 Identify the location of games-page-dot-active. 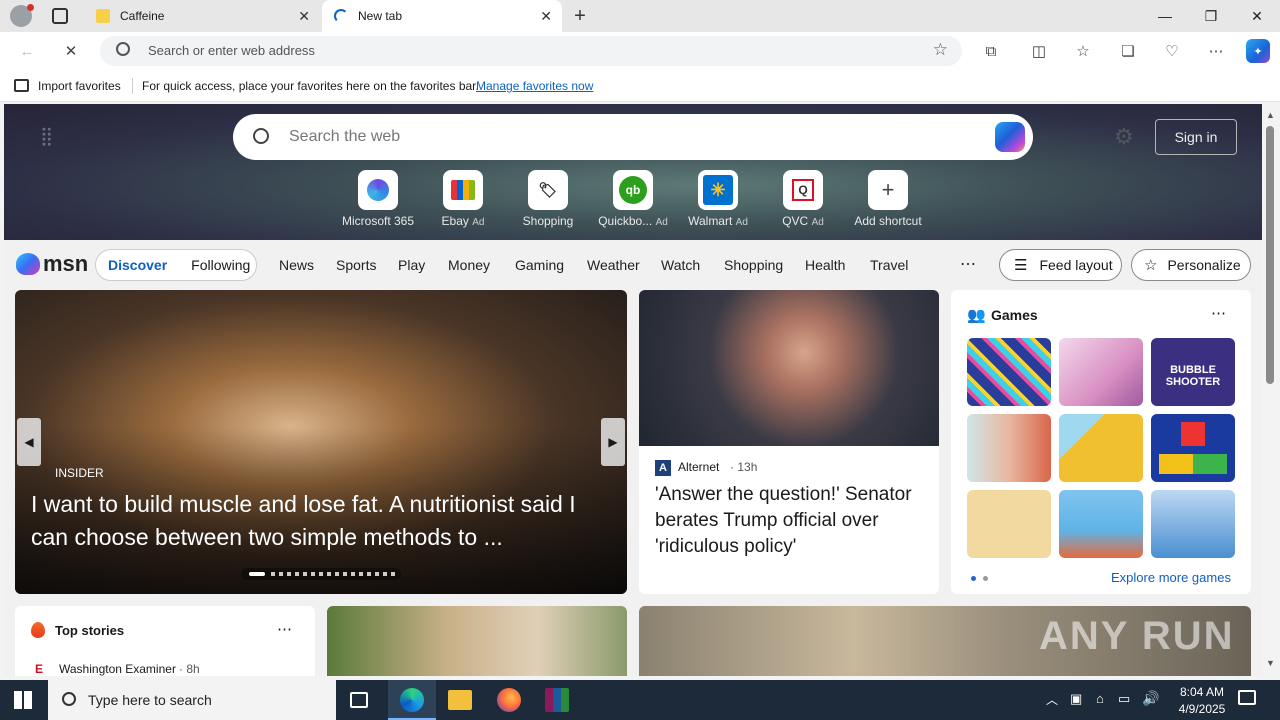
(973, 578).